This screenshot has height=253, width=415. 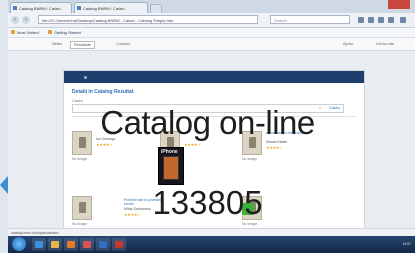 What do you see at coordinates (71, 244) in the screenshot?
I see `media-taskbar-icon` at bounding box center [71, 244].